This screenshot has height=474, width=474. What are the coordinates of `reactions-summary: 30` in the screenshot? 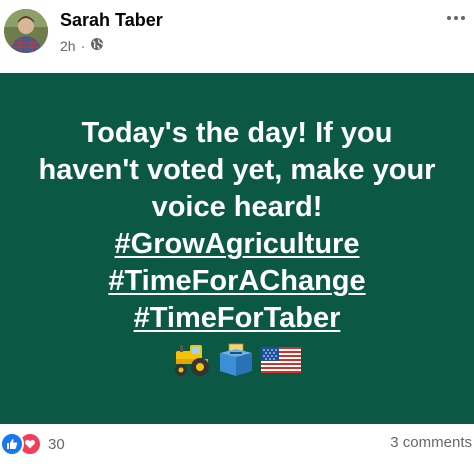 It's located at (32, 444).